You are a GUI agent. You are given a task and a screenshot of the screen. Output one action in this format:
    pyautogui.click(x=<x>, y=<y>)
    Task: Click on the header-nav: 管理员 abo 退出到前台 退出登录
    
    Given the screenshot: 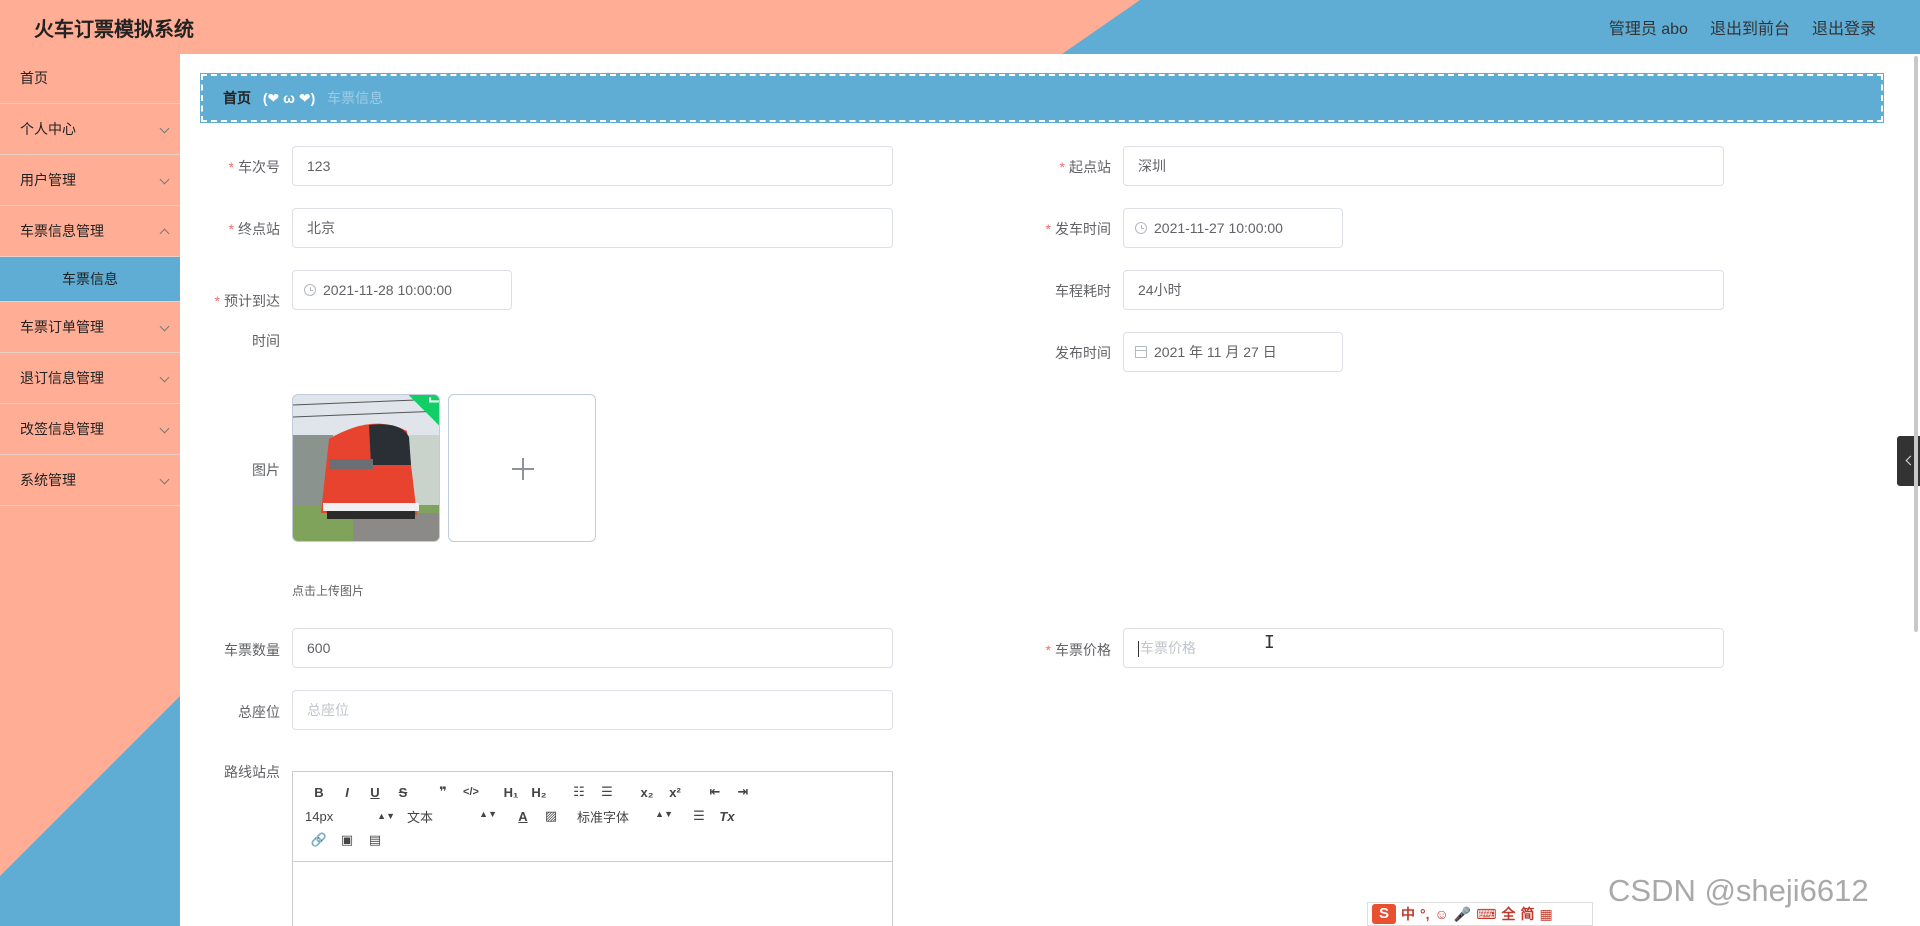 What is the action you would take?
    pyautogui.click(x=1742, y=27)
    